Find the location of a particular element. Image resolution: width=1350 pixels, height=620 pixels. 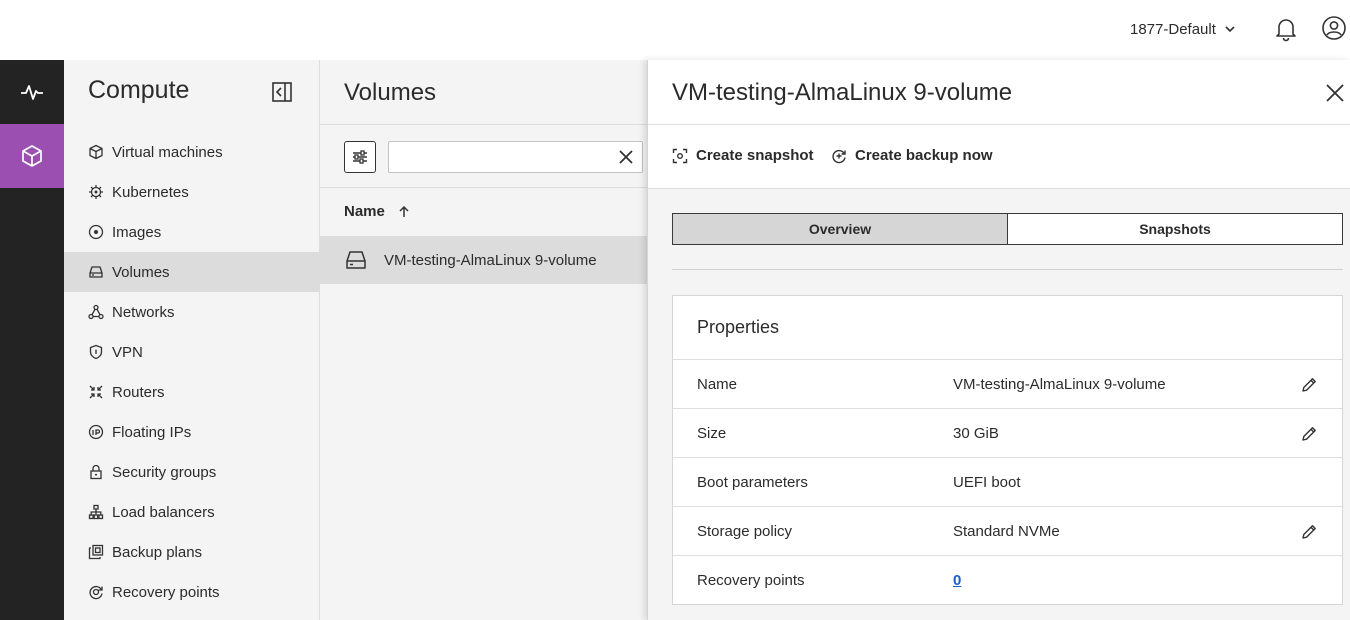

sidebar-item-label: Networks is located at coordinates (143, 312).